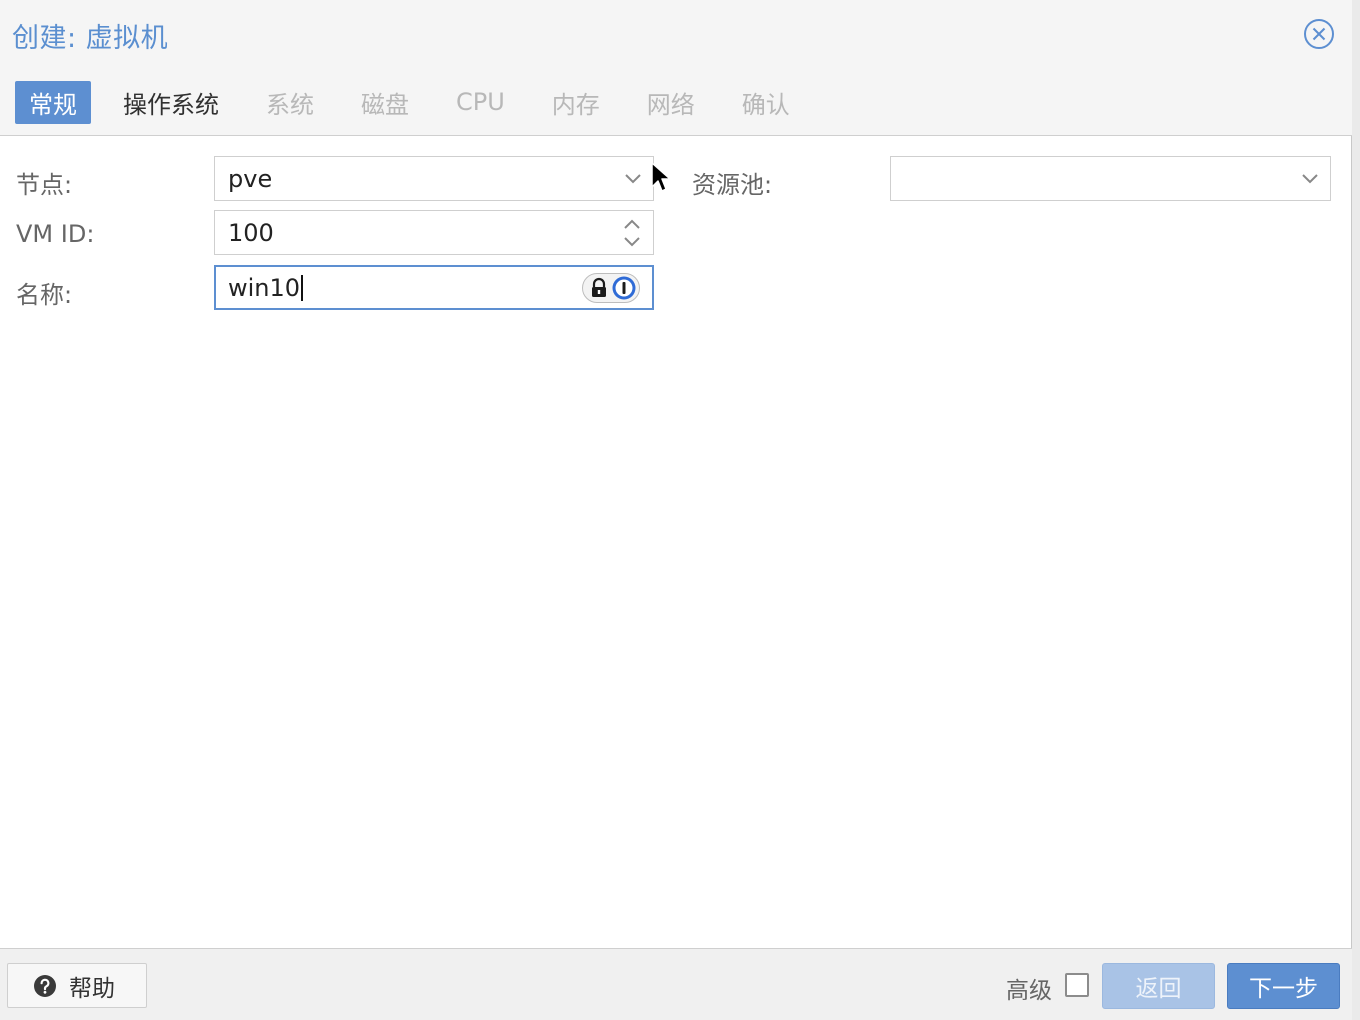 This screenshot has height=1020, width=1360. I want to click on pool-label: 资源池:, so click(732, 185).